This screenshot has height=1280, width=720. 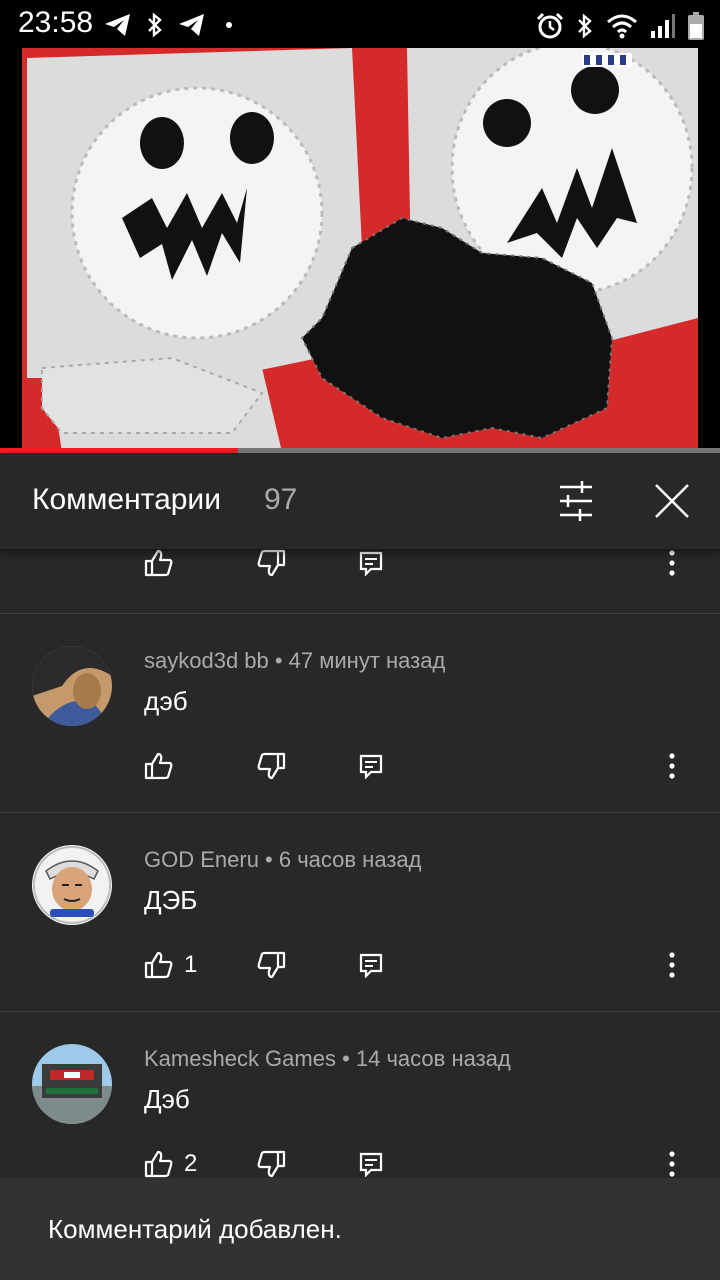 I want to click on close-button, so click(x=672, y=501).